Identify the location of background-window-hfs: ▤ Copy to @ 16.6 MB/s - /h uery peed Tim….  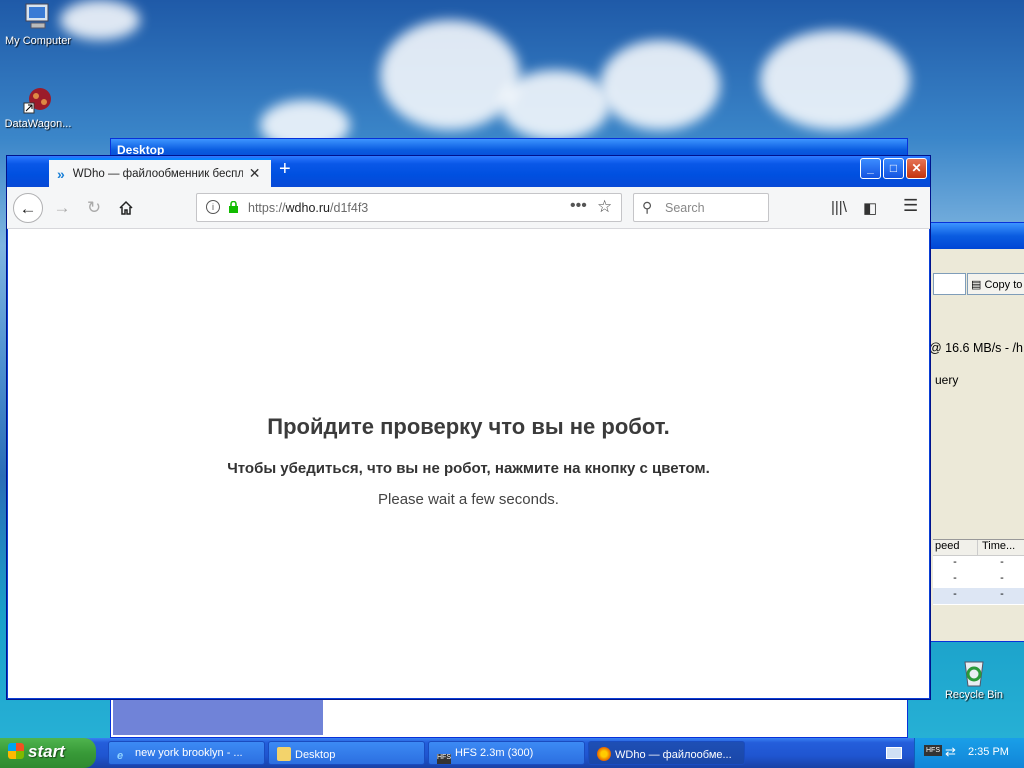
(974, 432).